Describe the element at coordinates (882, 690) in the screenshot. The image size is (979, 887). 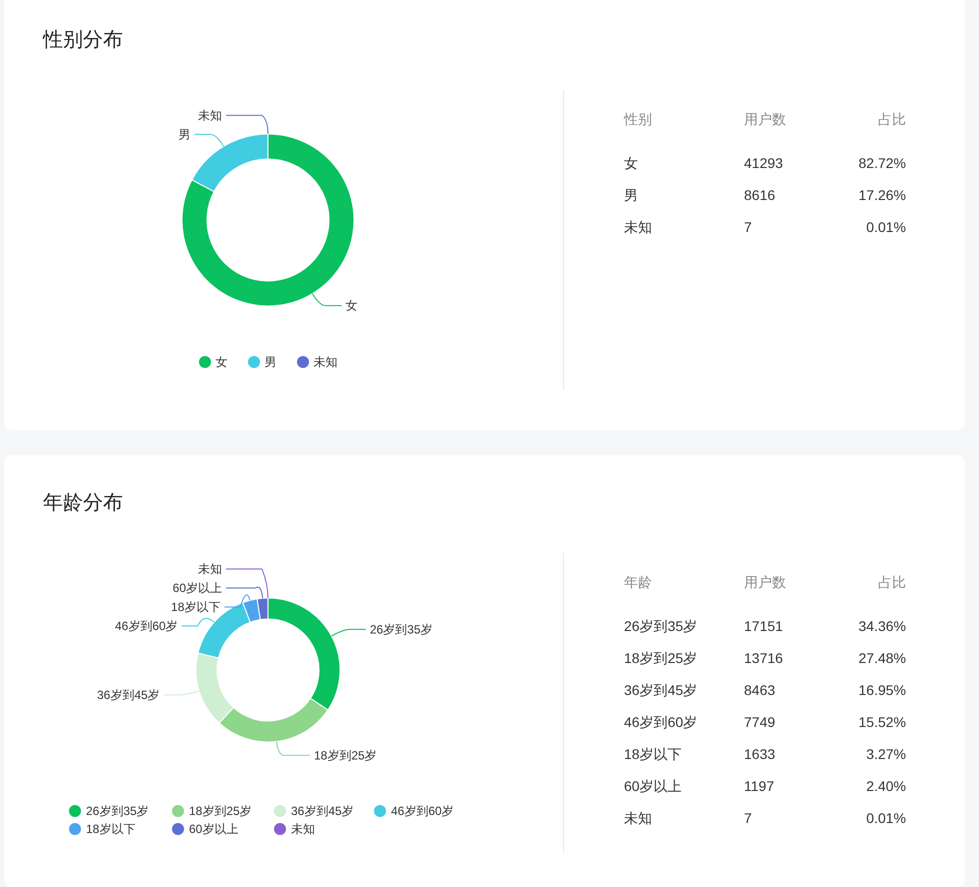
I see `table-cell-text: 16.95%` at that location.